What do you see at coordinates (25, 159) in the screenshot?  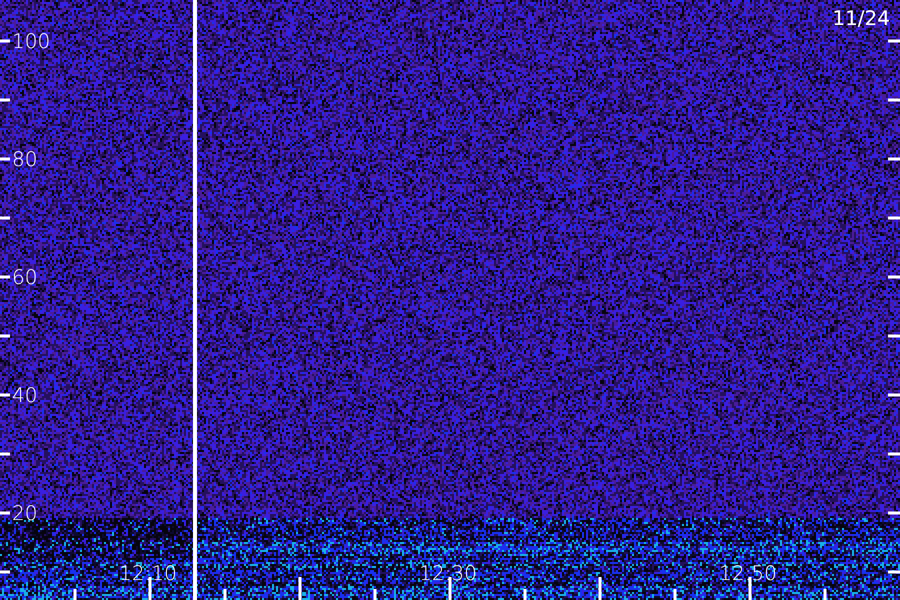 I see `axis-label: 80` at bounding box center [25, 159].